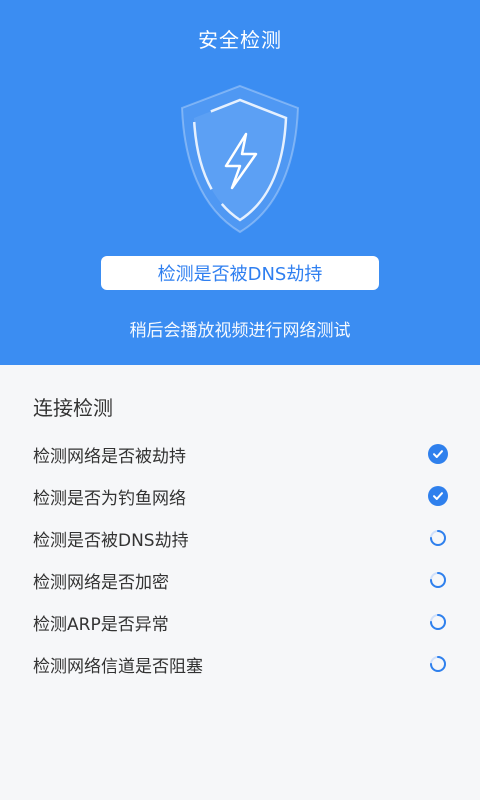 This screenshot has height=800, width=480. What do you see at coordinates (240, 538) in the screenshot?
I see `check-item-dns: 检测是否被DNS劫持` at bounding box center [240, 538].